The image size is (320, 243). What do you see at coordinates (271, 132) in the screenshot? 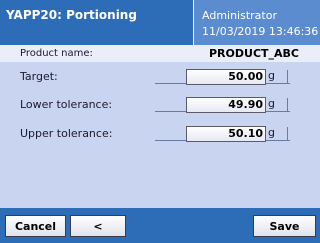
I see `upper-tolerance-unit: g` at bounding box center [271, 132].